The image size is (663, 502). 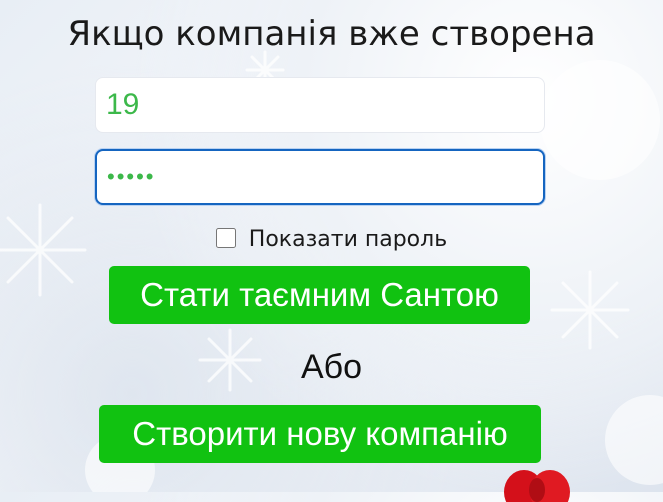 I want to click on become-secret-santa-button: Стати таємним Сантою, so click(x=319, y=295).